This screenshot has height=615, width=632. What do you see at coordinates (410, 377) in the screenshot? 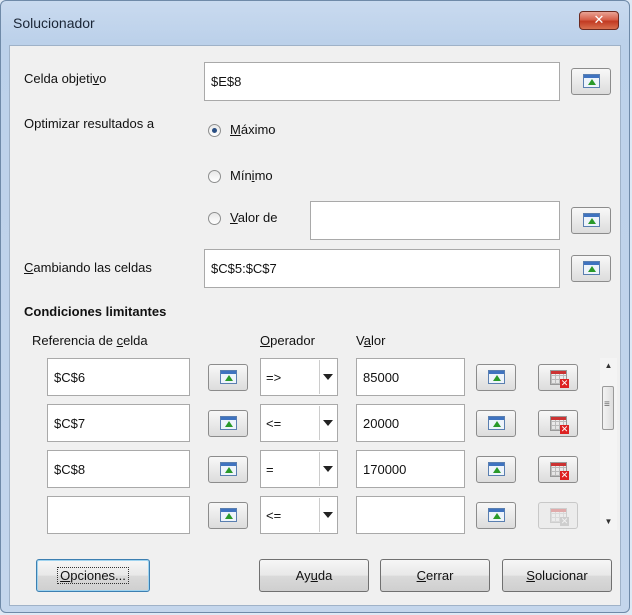
I see `constraint-value-input: 85000` at bounding box center [410, 377].